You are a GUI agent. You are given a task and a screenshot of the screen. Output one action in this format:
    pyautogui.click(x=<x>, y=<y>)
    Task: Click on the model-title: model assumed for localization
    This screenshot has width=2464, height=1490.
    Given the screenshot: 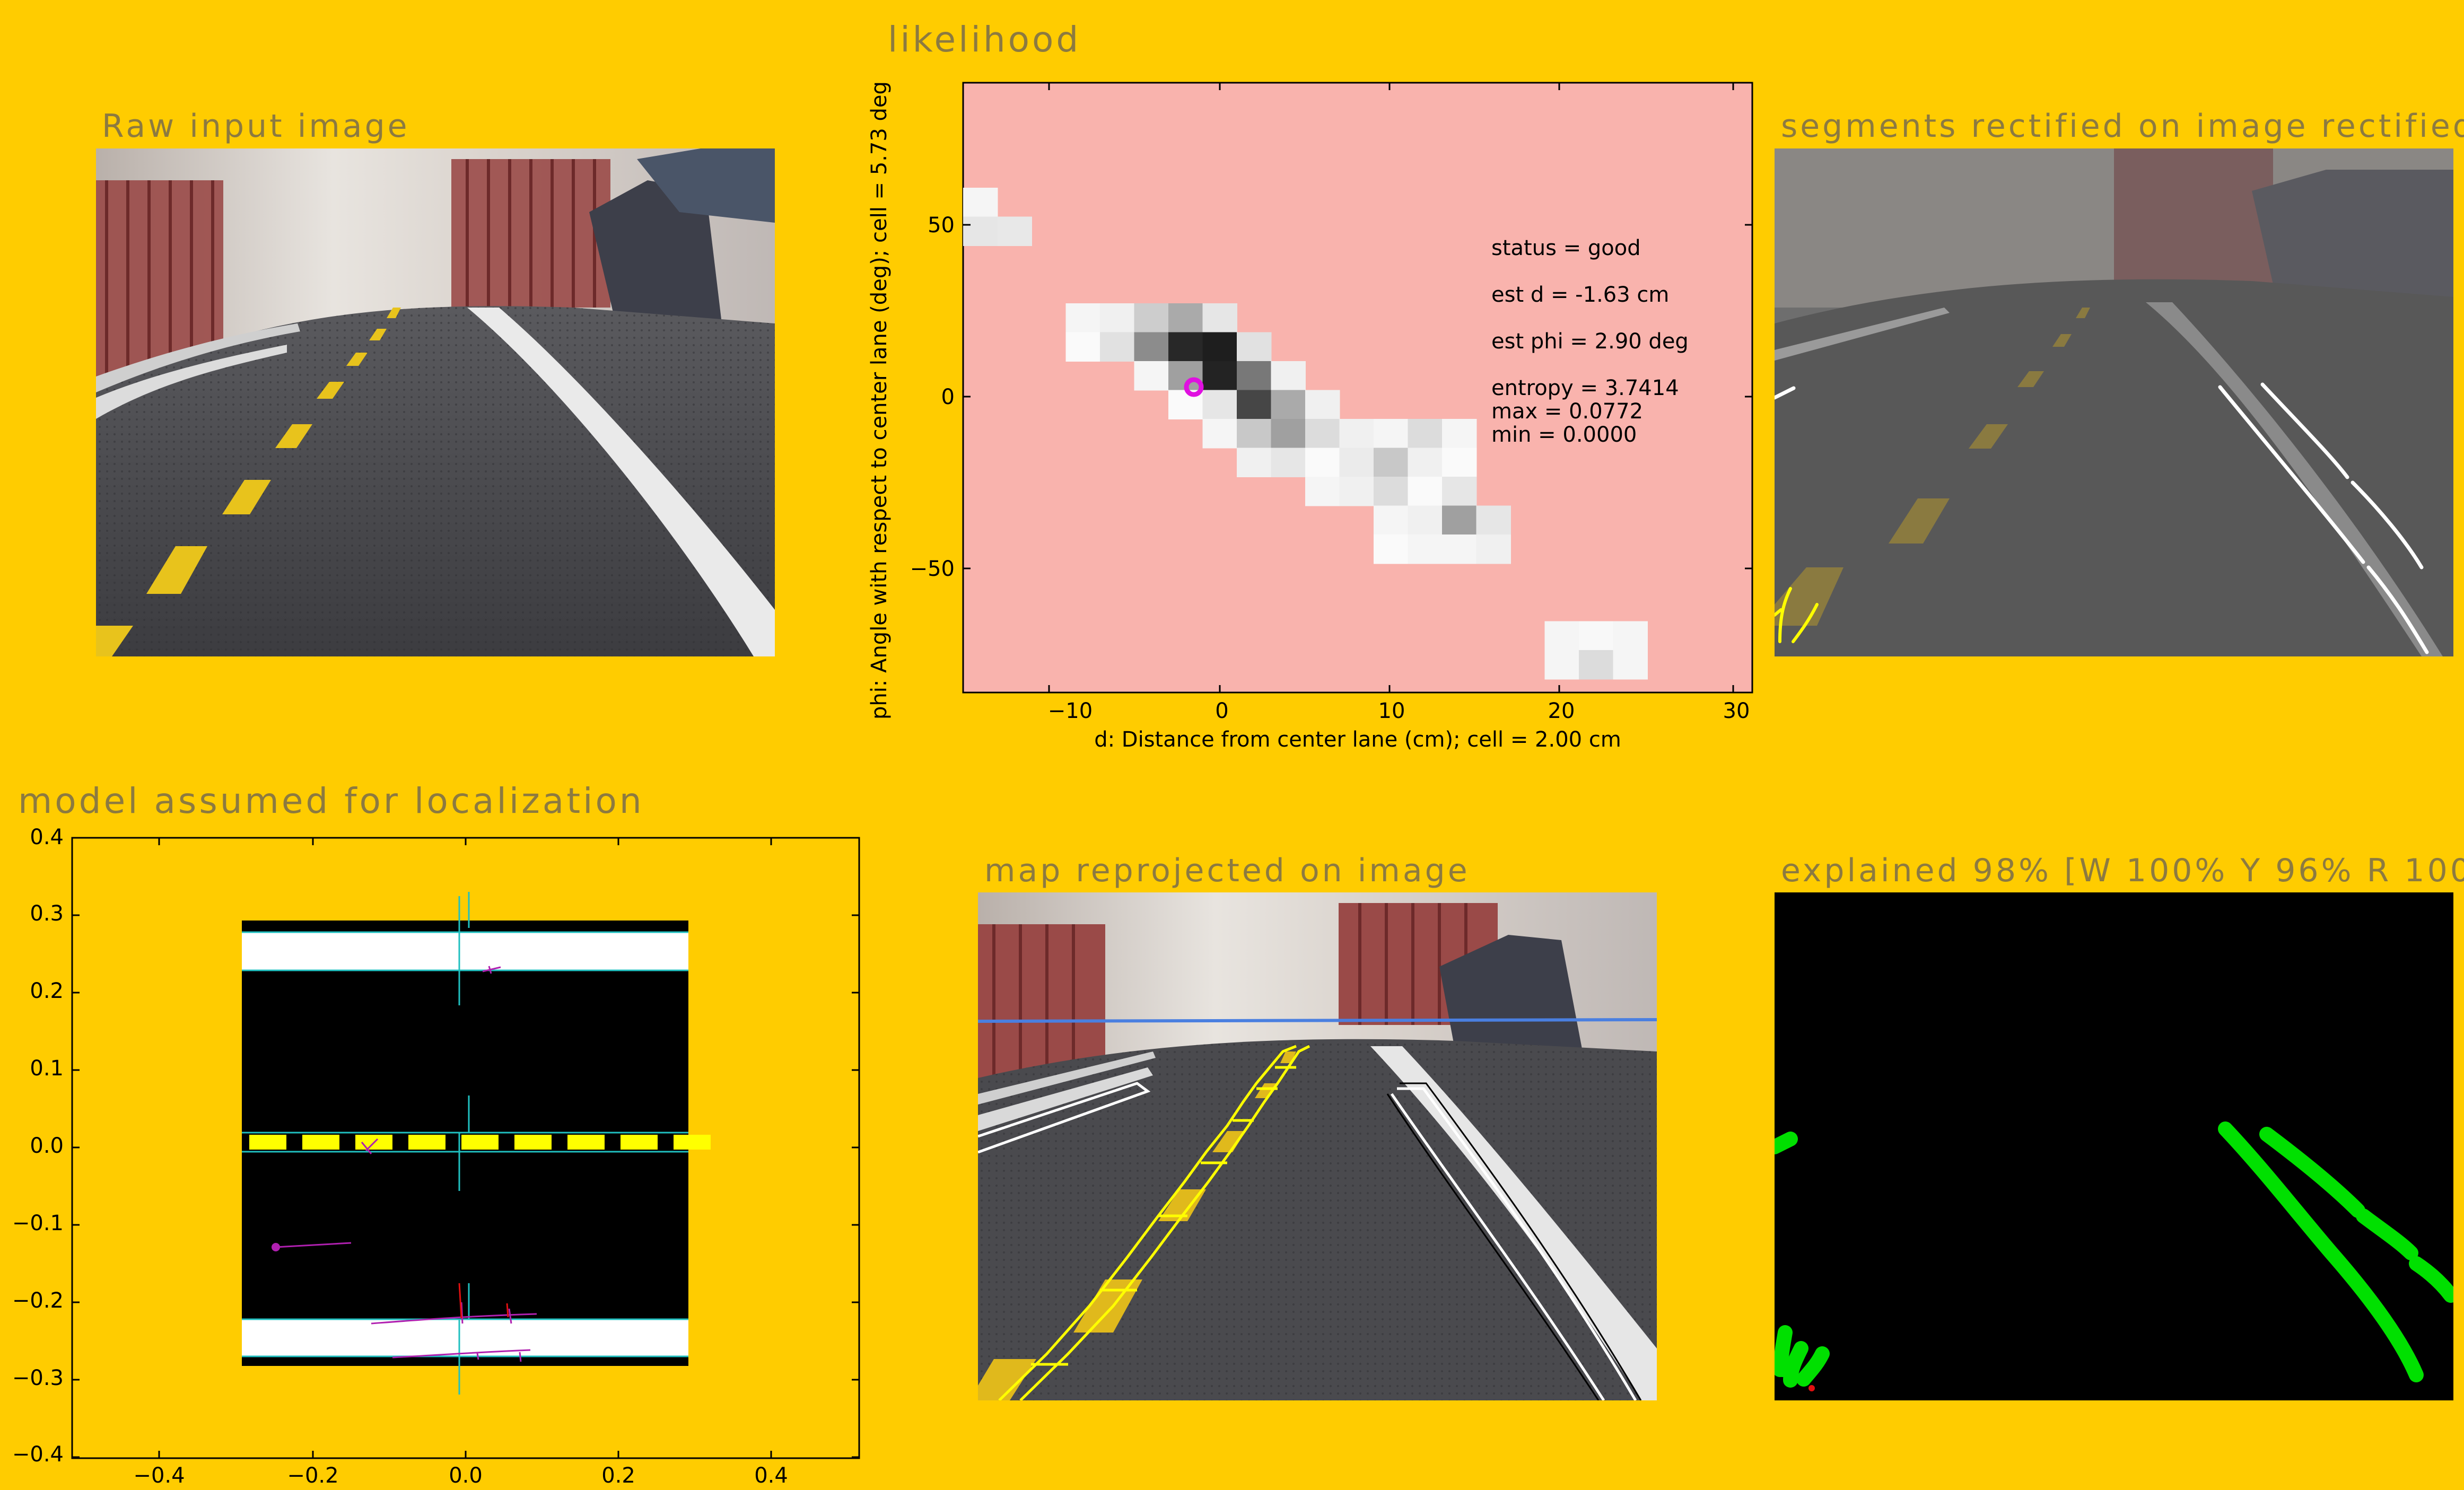 What is the action you would take?
    pyautogui.click(x=331, y=801)
    